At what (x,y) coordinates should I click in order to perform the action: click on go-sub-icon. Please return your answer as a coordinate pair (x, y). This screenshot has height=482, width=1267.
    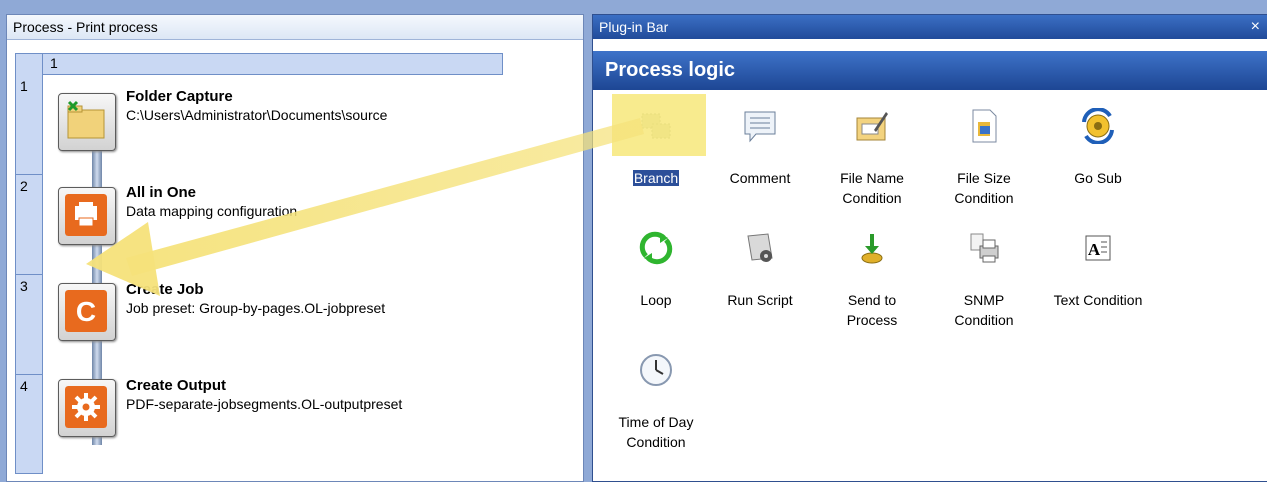
    Looking at the image, I should click on (1098, 126).